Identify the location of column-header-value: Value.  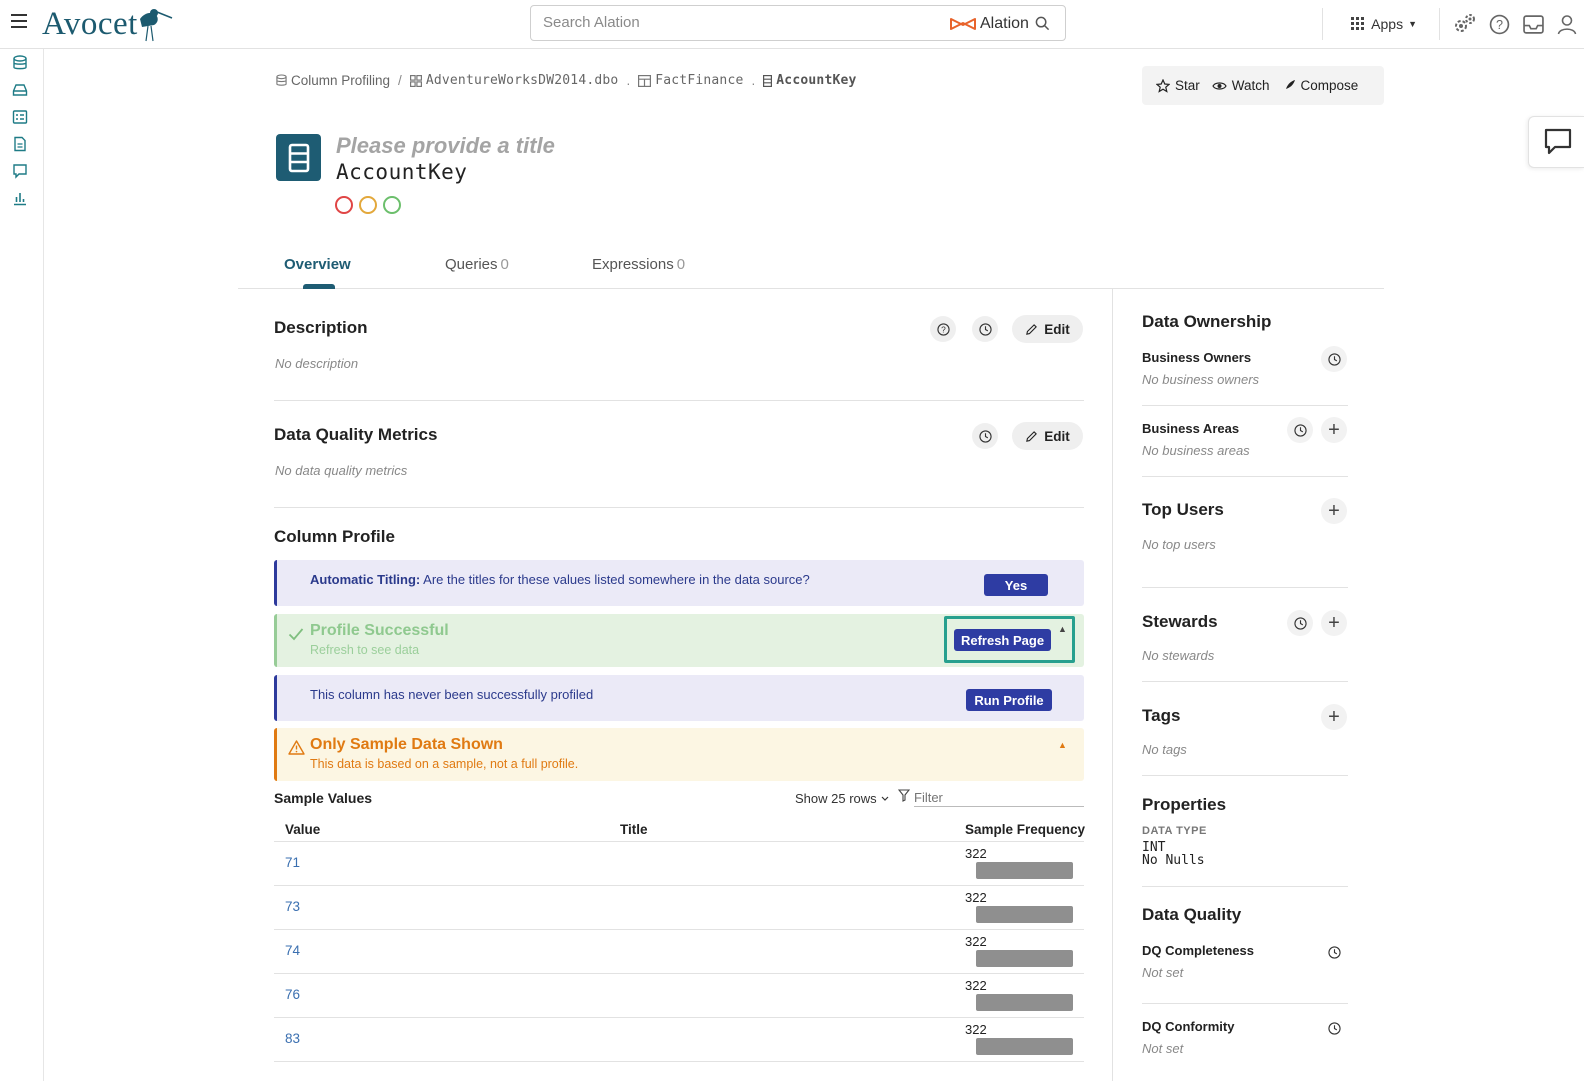
(302, 829).